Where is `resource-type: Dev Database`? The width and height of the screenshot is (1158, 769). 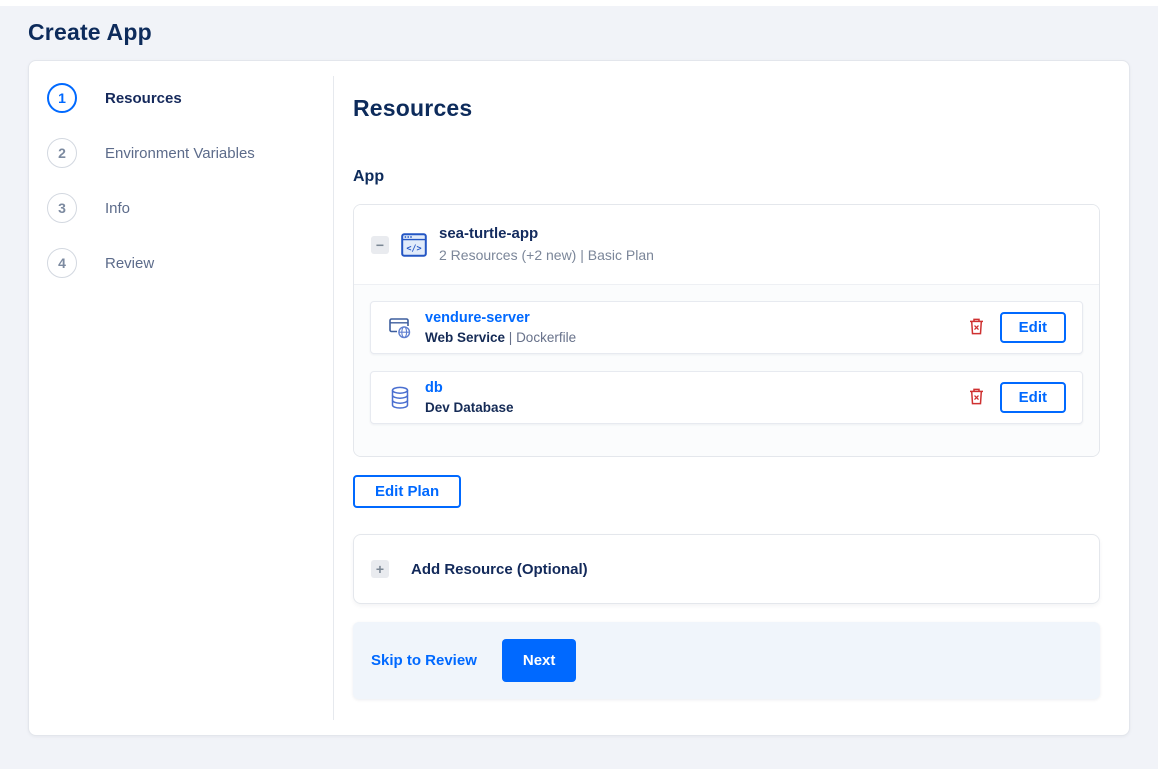 resource-type: Dev Database is located at coordinates (469, 407).